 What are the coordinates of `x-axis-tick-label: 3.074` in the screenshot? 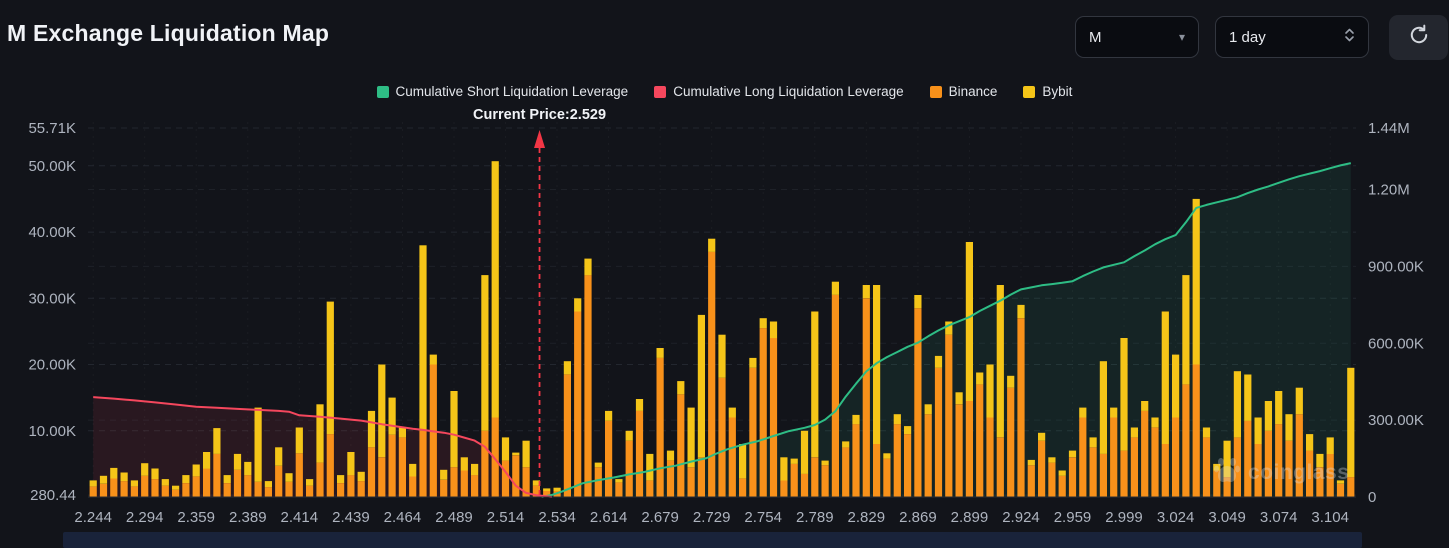 It's located at (1279, 517).